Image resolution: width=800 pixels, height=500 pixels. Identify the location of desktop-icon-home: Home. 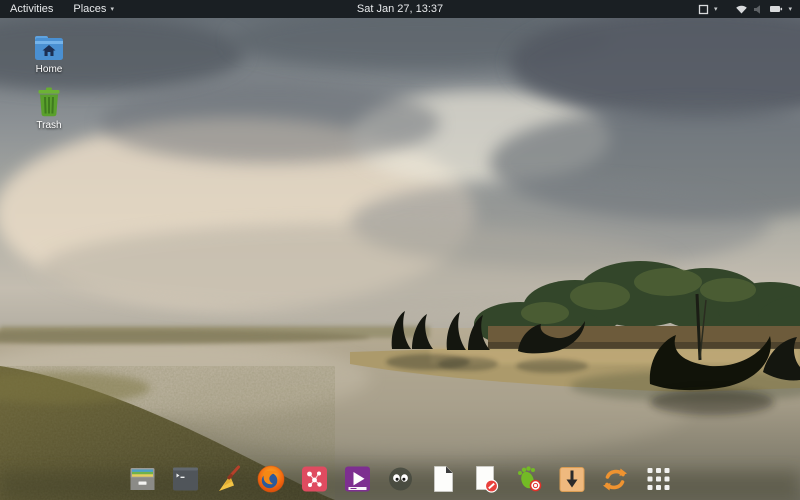
(49, 54).